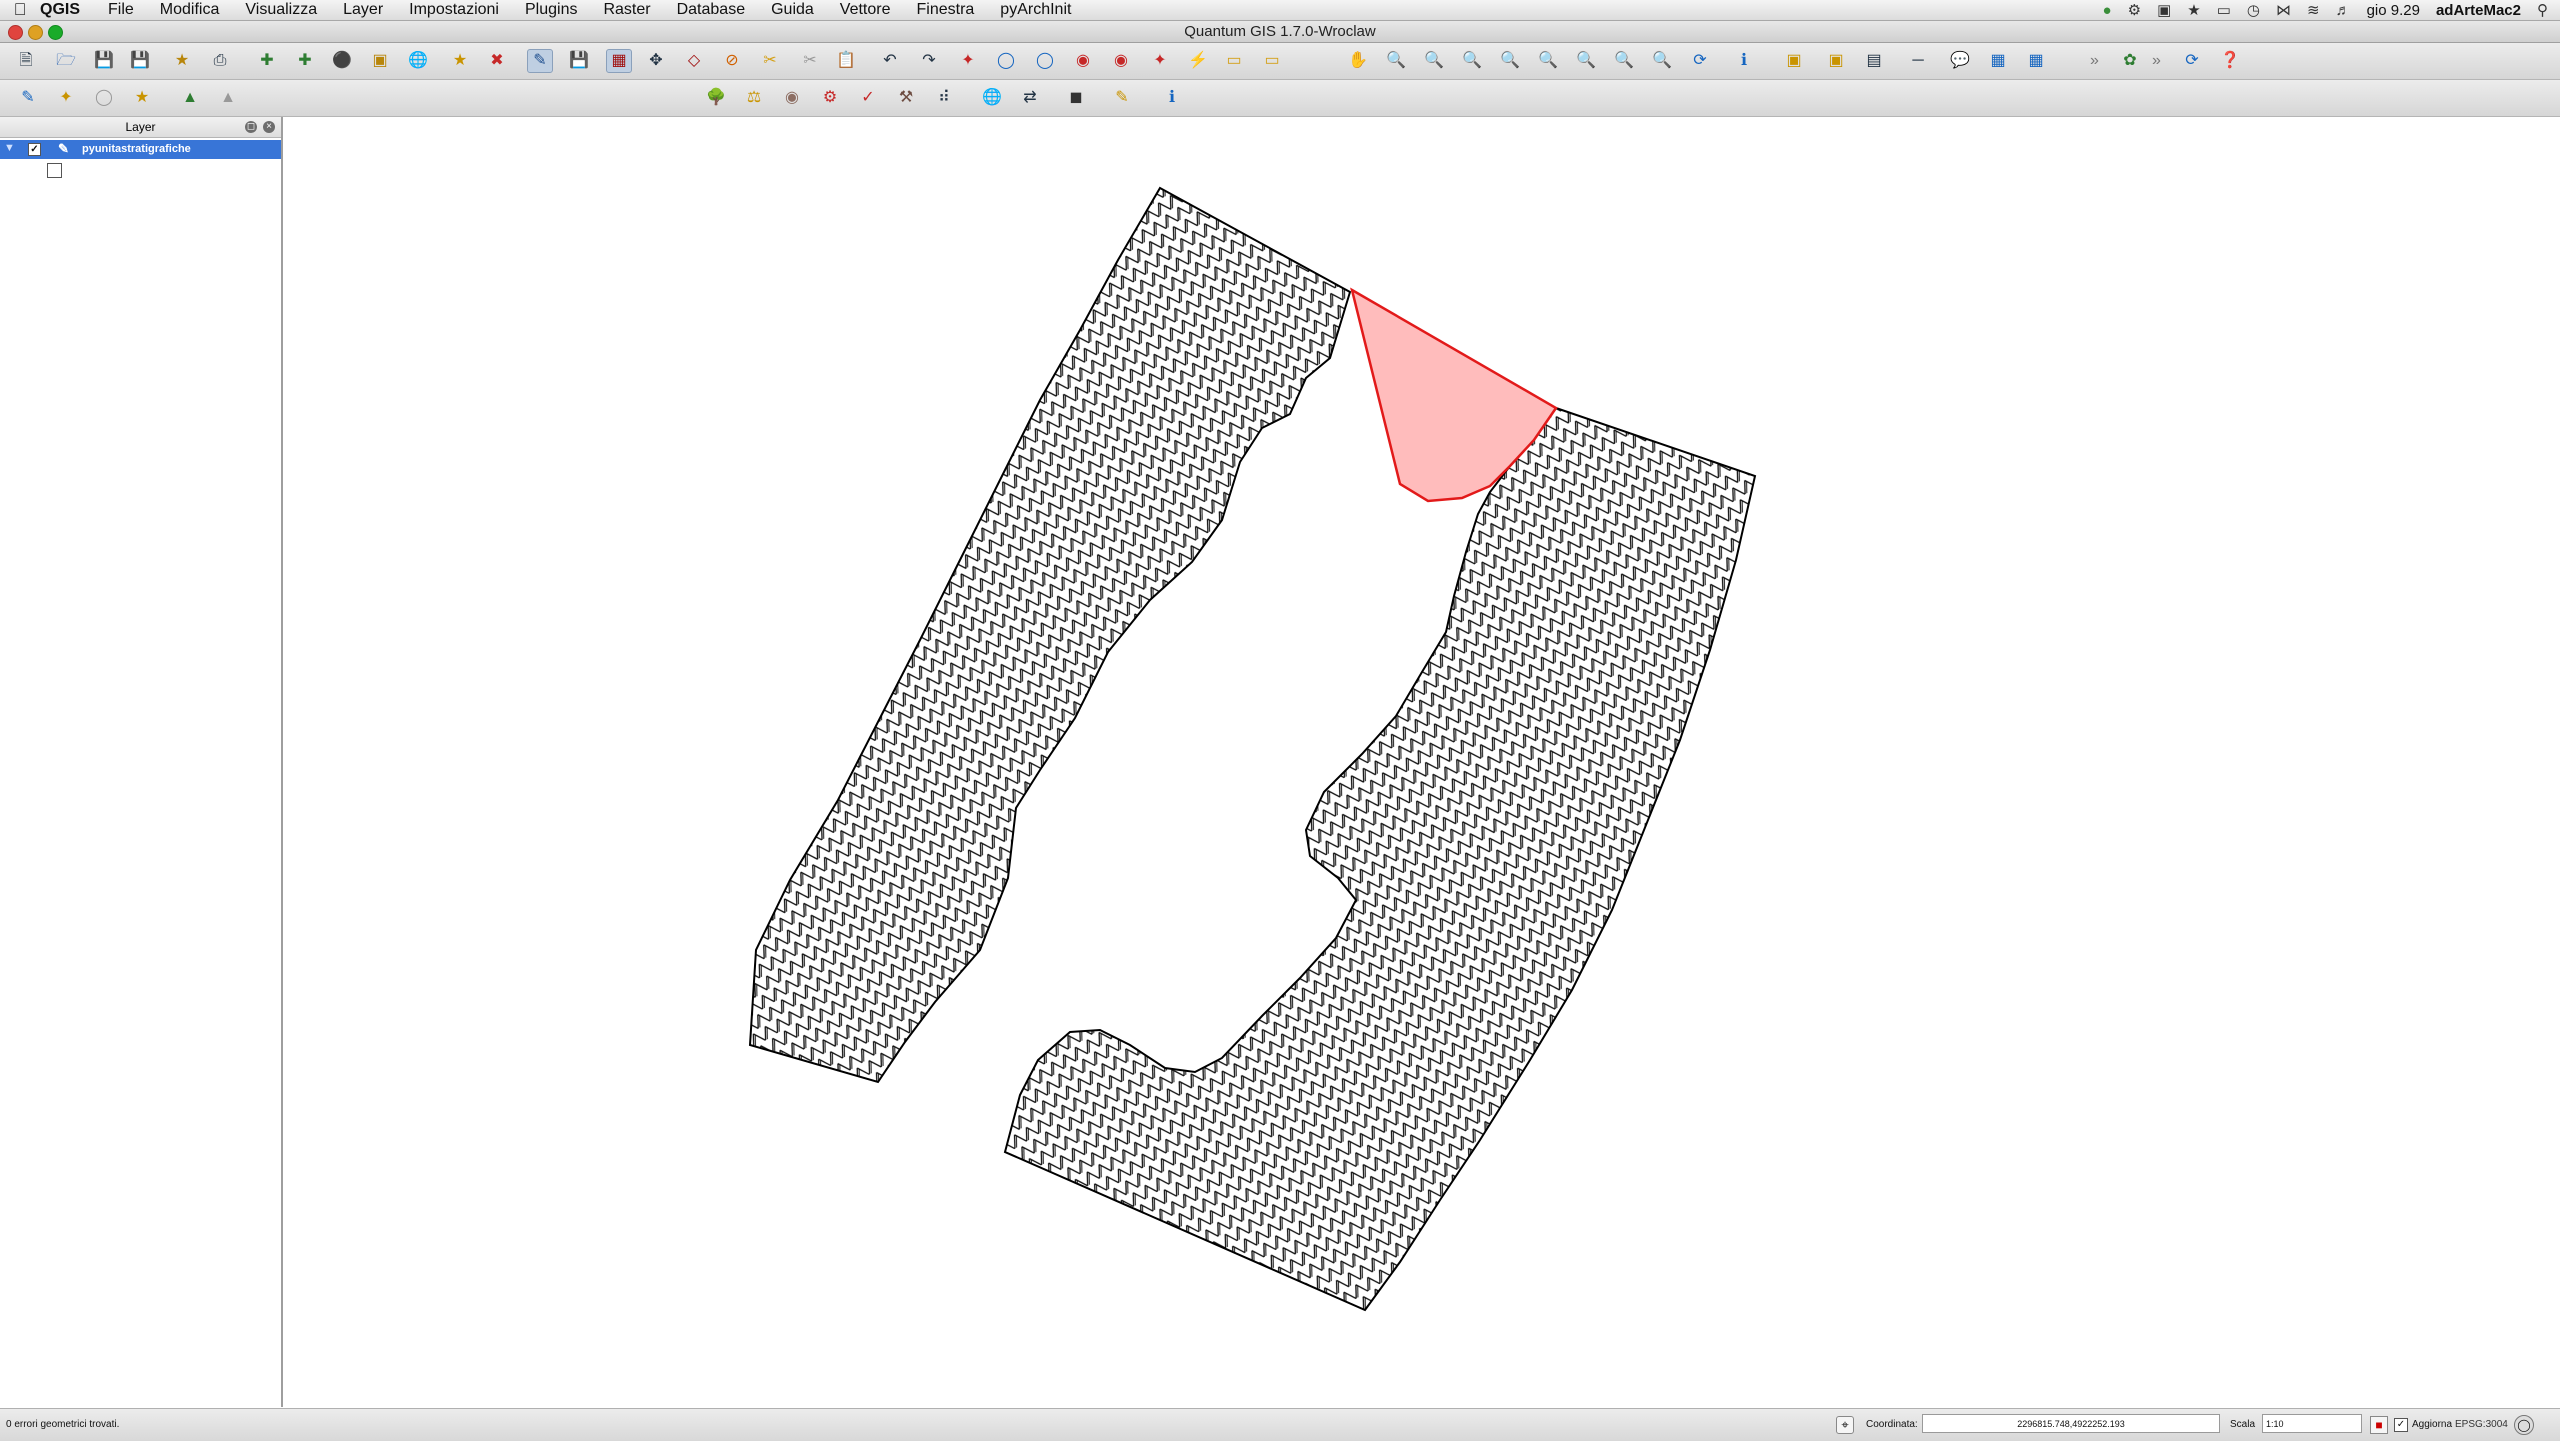 The height and width of the screenshot is (1441, 2560). What do you see at coordinates (2542, 10) in the screenshot?
I see `spotlight-search-icon: ⚲` at bounding box center [2542, 10].